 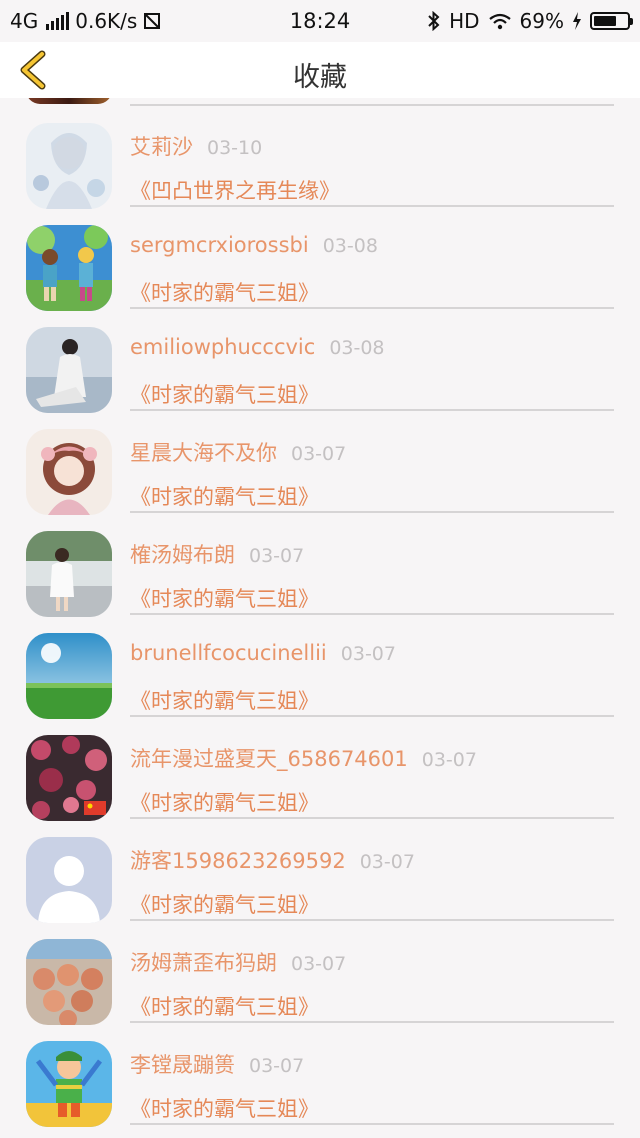 What do you see at coordinates (320, 582) in the screenshot?
I see `list-item: 榷汤姆布朗 03-07 《时家的霸气三姐》` at bounding box center [320, 582].